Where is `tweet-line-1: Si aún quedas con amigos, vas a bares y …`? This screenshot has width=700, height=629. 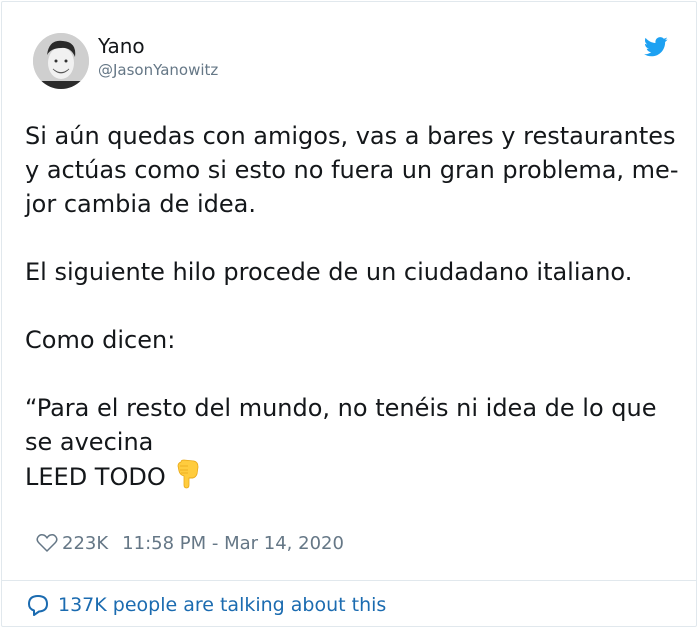
tweet-line-1: Si aún quedas con amigos, vas a bares y … is located at coordinates (350, 136).